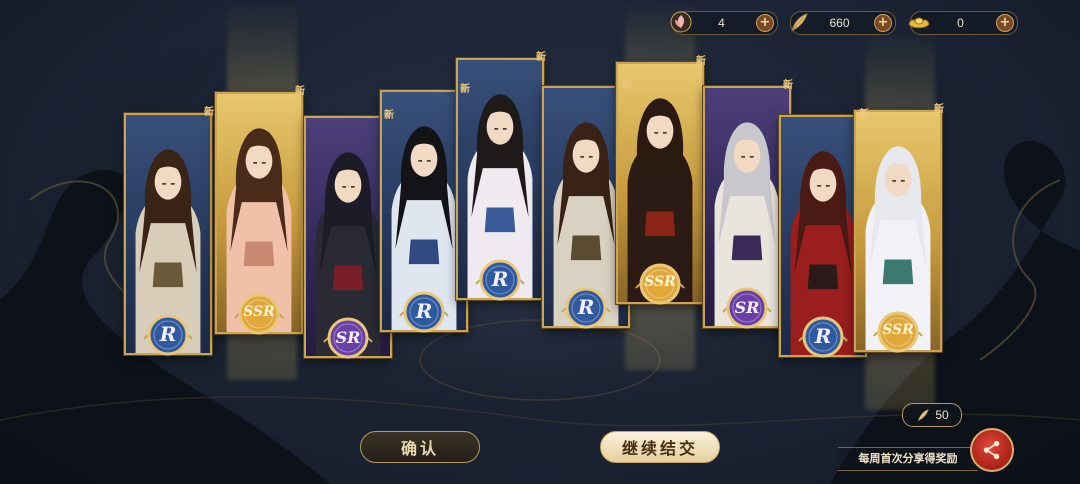 The height and width of the screenshot is (484, 1080). I want to click on confirm-button: 确认, so click(420, 447).